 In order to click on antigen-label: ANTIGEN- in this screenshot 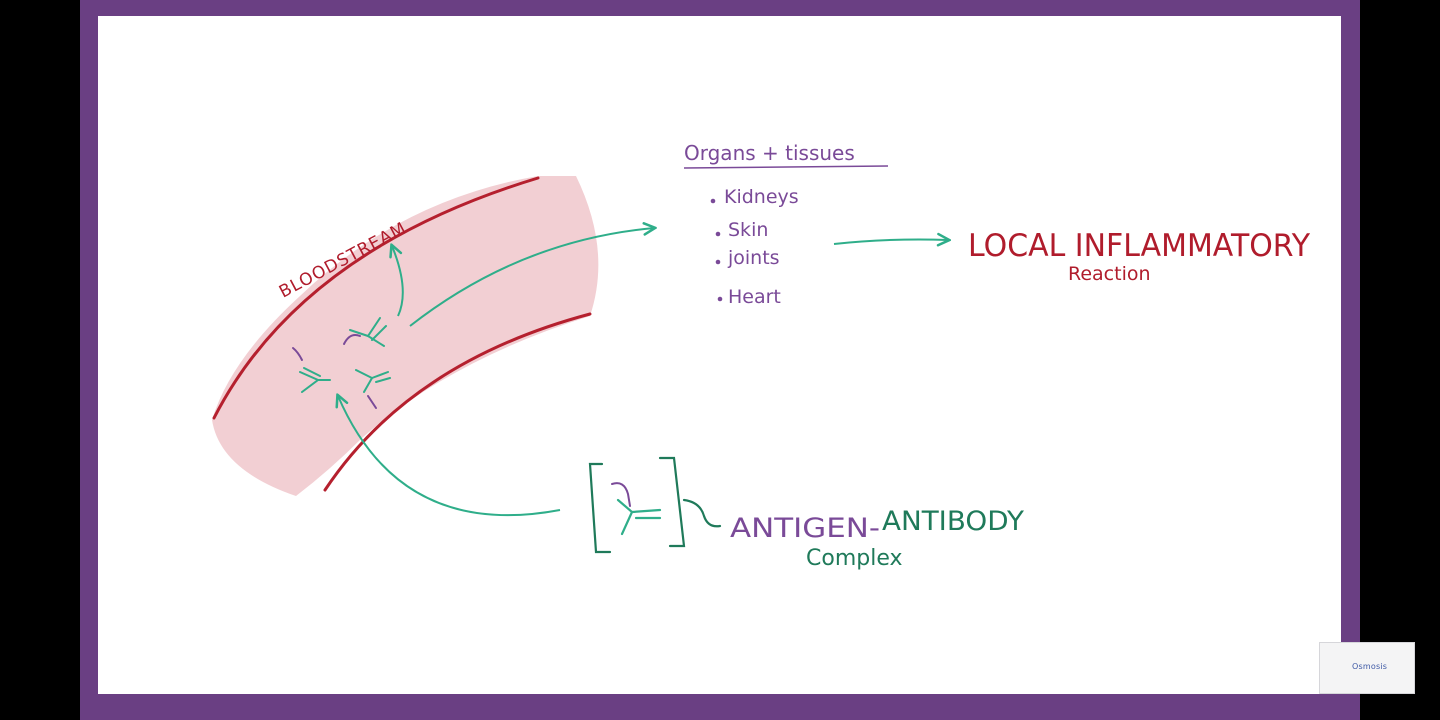, I will do `click(805, 528)`.